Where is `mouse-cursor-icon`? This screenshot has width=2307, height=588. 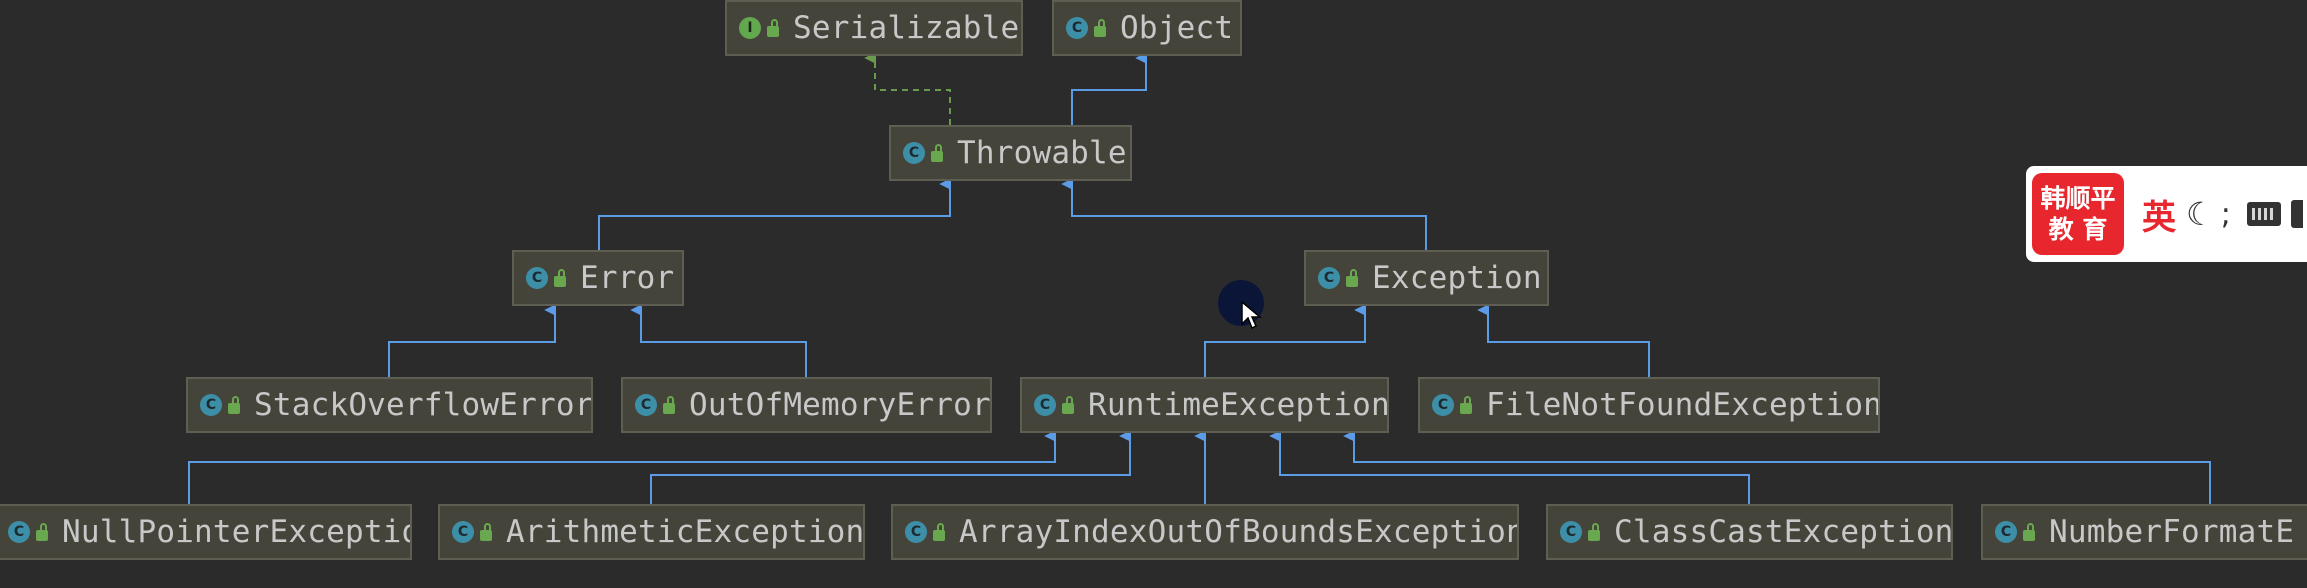 mouse-cursor-icon is located at coordinates (1251, 315).